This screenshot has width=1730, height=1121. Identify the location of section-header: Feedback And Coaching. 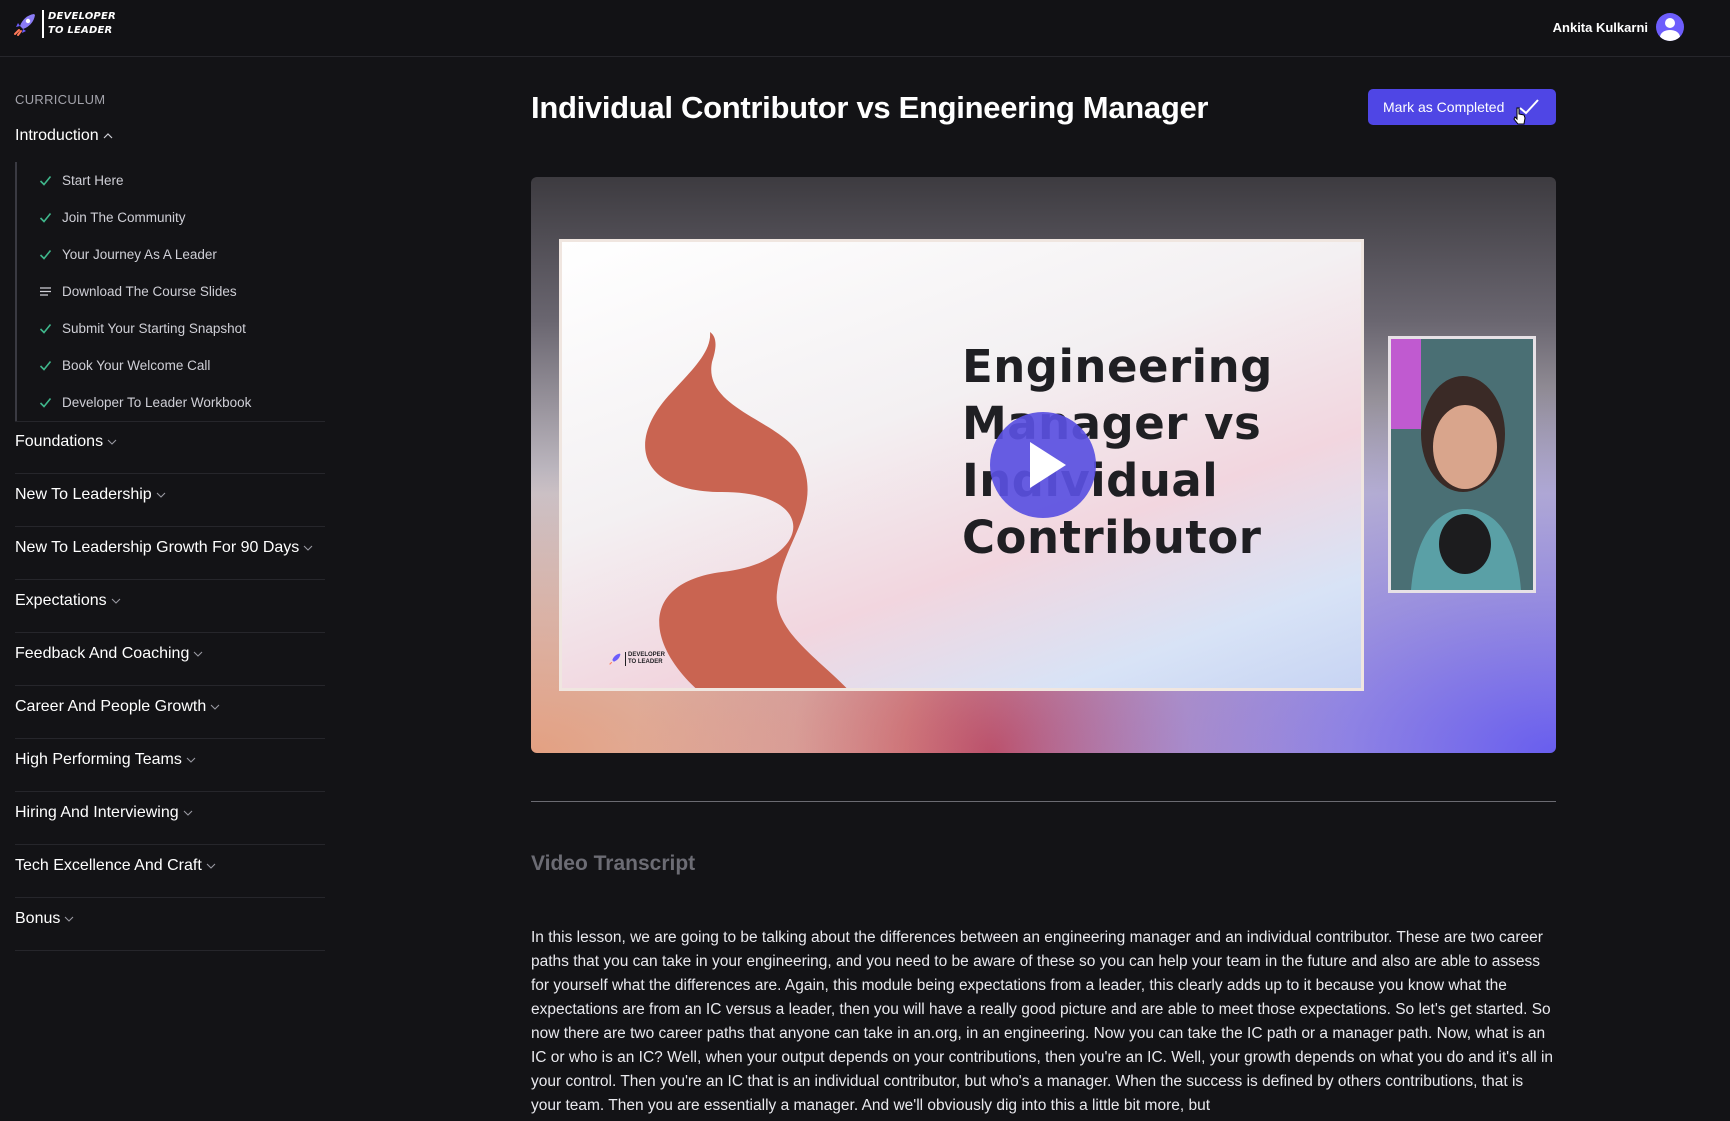
(170, 648).